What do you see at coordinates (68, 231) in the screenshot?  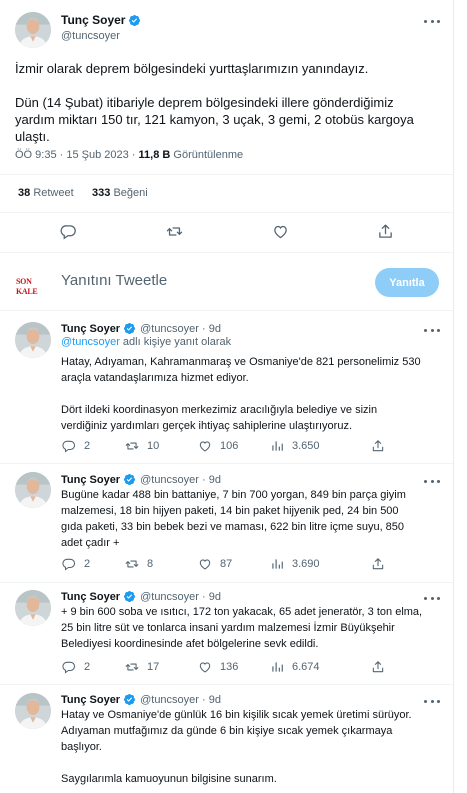 I see `reply-icon` at bounding box center [68, 231].